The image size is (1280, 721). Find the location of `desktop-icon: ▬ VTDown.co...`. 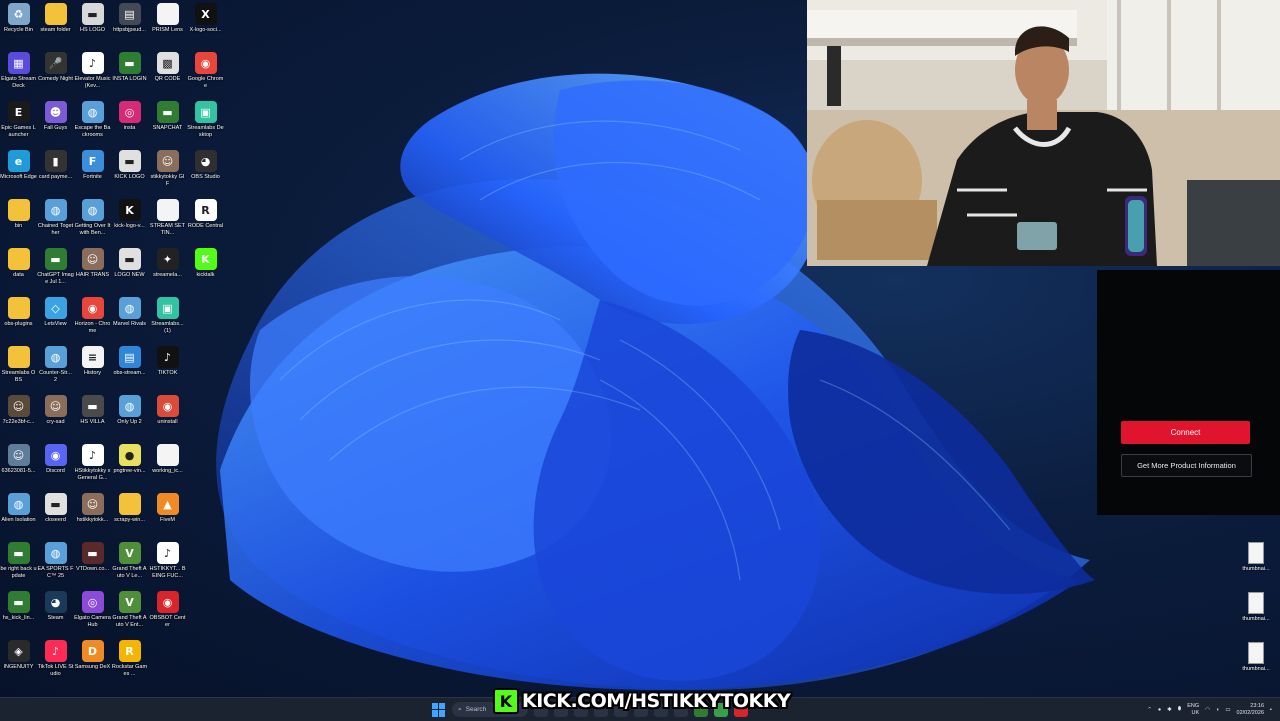

desktop-icon: ▬ VTDown.co... is located at coordinates (92, 563).